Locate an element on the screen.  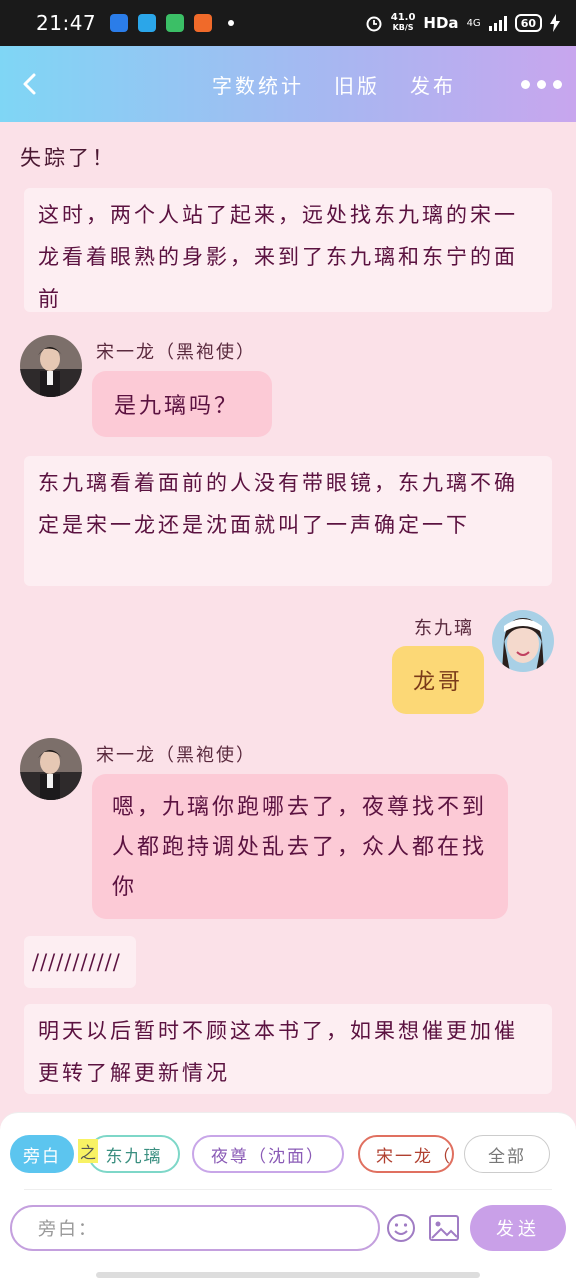
role-chip-narrator: 旁白 is located at coordinates (42, 1154).